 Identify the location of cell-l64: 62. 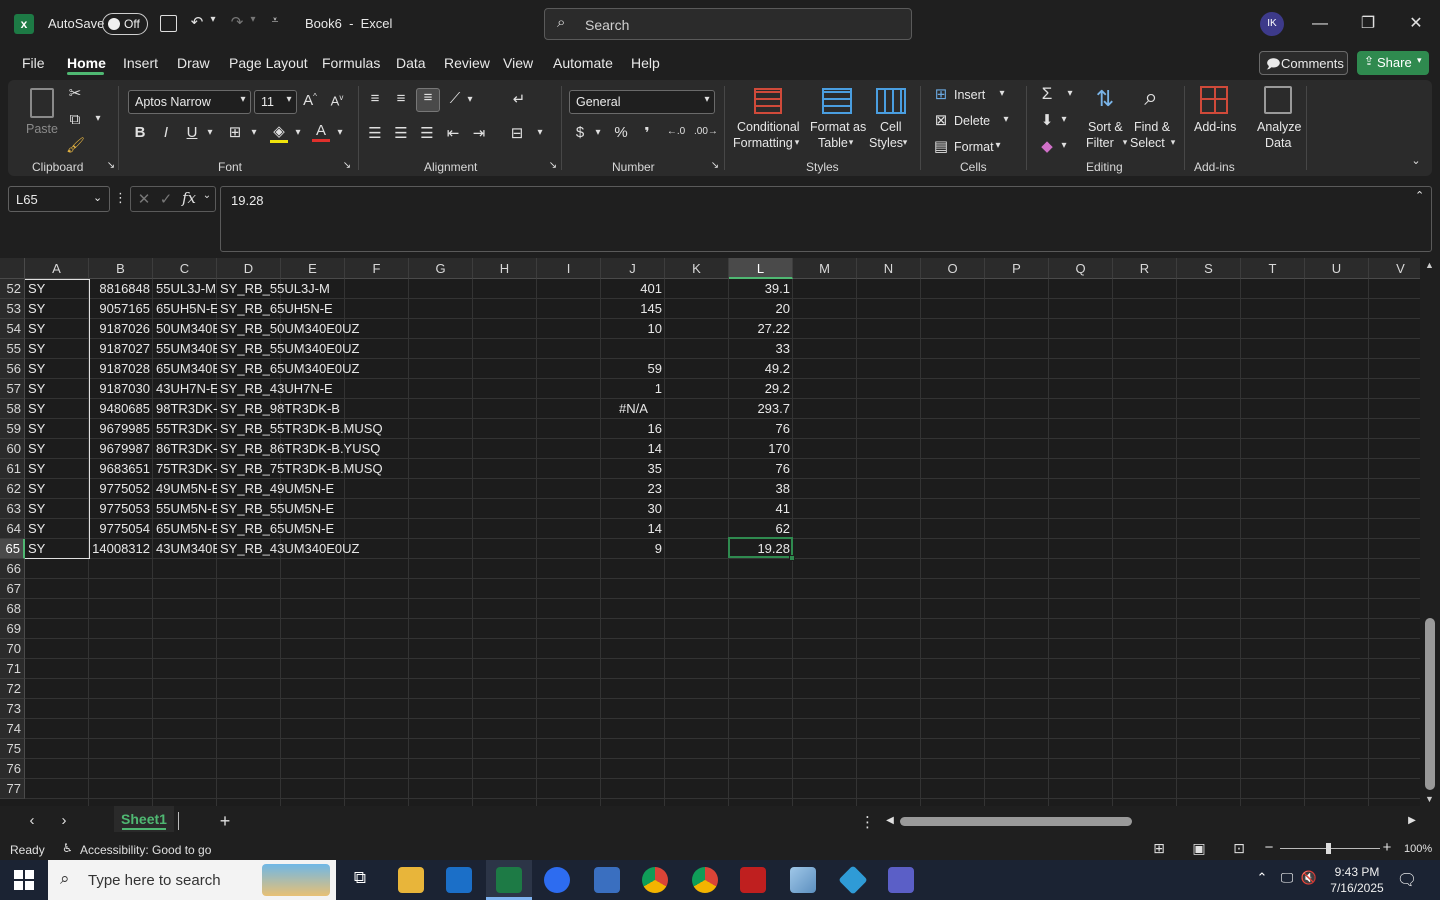
(761, 529).